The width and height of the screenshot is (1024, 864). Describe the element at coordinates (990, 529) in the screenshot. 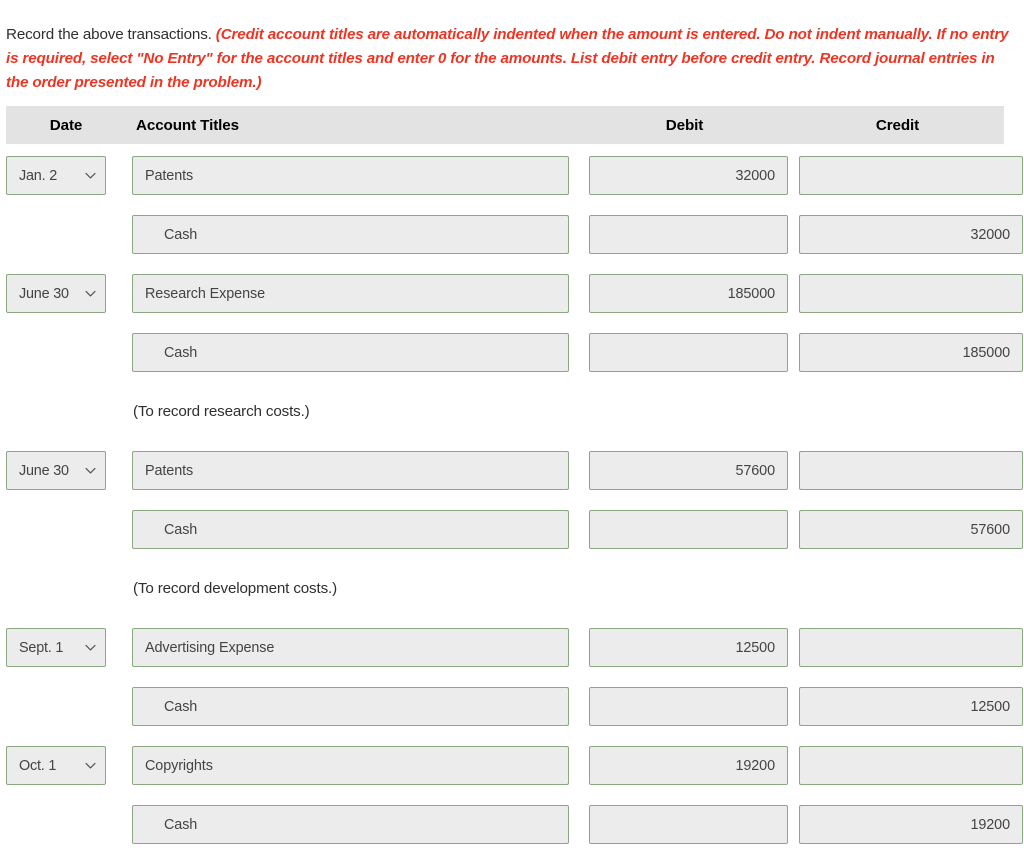

I see `credit-amount-value: 57600` at that location.